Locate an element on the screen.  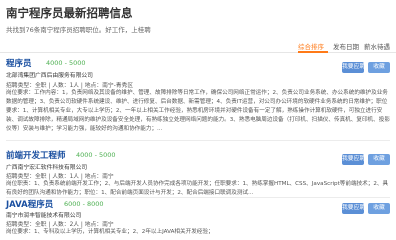
job-title: 程序员 is located at coordinates (19, 63).